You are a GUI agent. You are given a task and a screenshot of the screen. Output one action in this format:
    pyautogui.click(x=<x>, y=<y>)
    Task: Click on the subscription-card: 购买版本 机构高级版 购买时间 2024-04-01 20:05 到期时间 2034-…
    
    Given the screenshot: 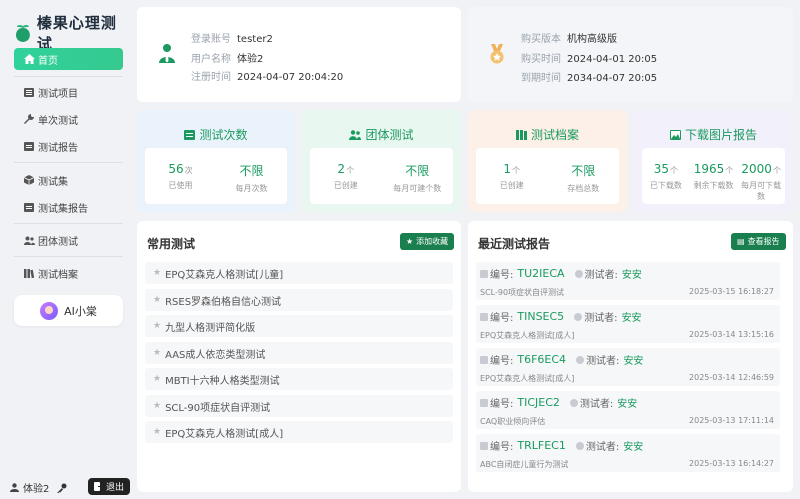 What is the action you would take?
    pyautogui.click(x=630, y=54)
    